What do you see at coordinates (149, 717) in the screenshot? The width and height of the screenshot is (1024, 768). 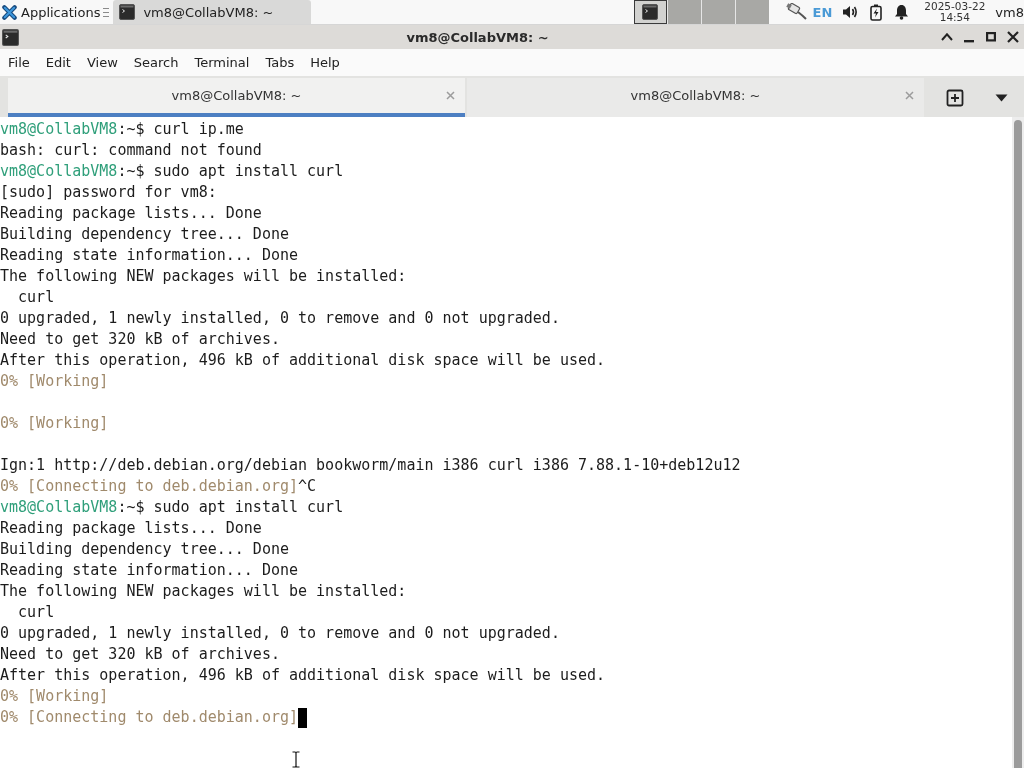 I see `progress-line: 0% [Connecting to deb.debian.org]` at bounding box center [149, 717].